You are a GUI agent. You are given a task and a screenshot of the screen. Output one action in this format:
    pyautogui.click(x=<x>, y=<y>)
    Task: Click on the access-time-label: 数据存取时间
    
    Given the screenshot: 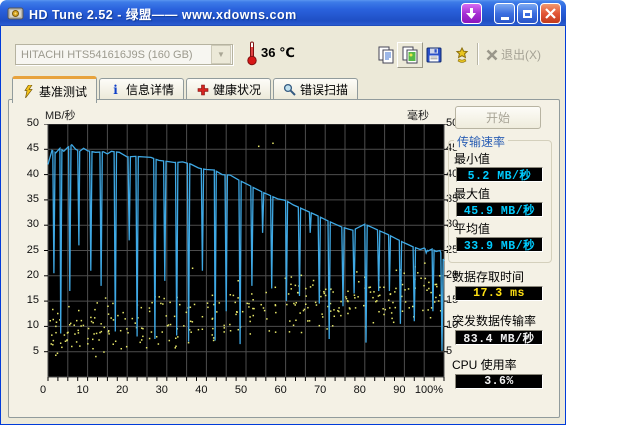 What is the action you would take?
    pyautogui.click(x=488, y=277)
    